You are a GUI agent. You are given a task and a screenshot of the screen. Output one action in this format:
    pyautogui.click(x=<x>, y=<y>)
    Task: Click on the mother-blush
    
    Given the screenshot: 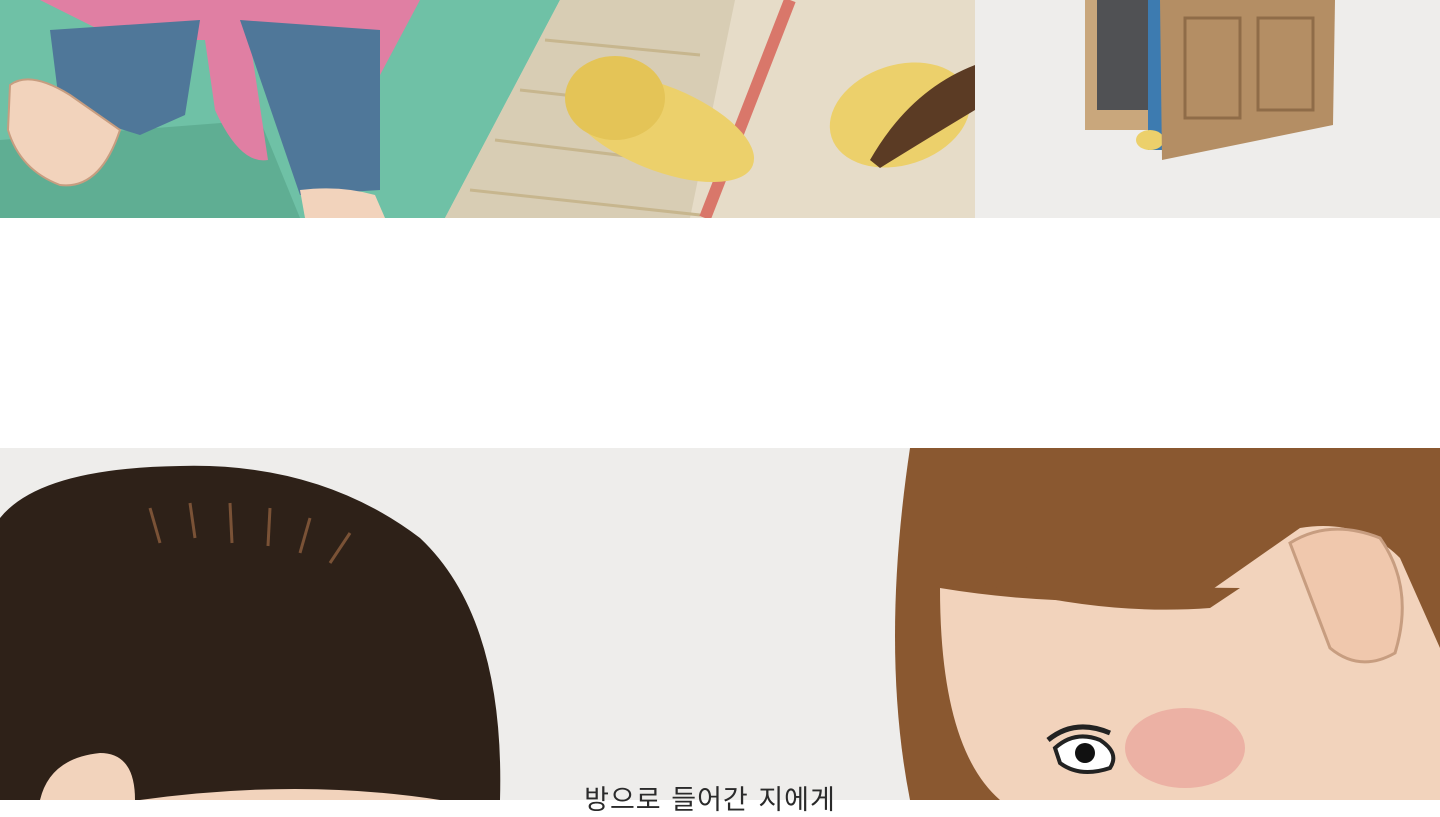 What is the action you would take?
    pyautogui.click(x=1185, y=748)
    